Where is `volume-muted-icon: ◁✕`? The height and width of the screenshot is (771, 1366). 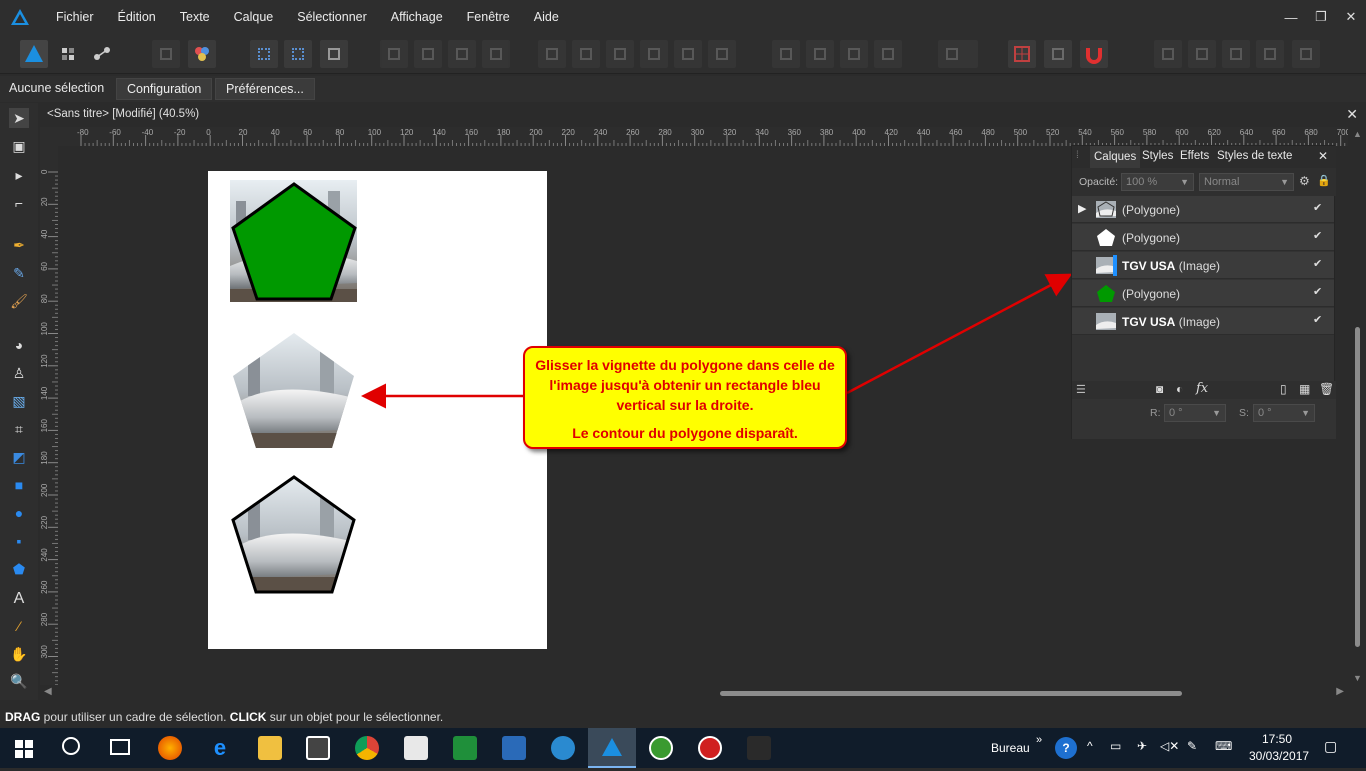 volume-muted-icon: ◁✕ is located at coordinates (1169, 746).